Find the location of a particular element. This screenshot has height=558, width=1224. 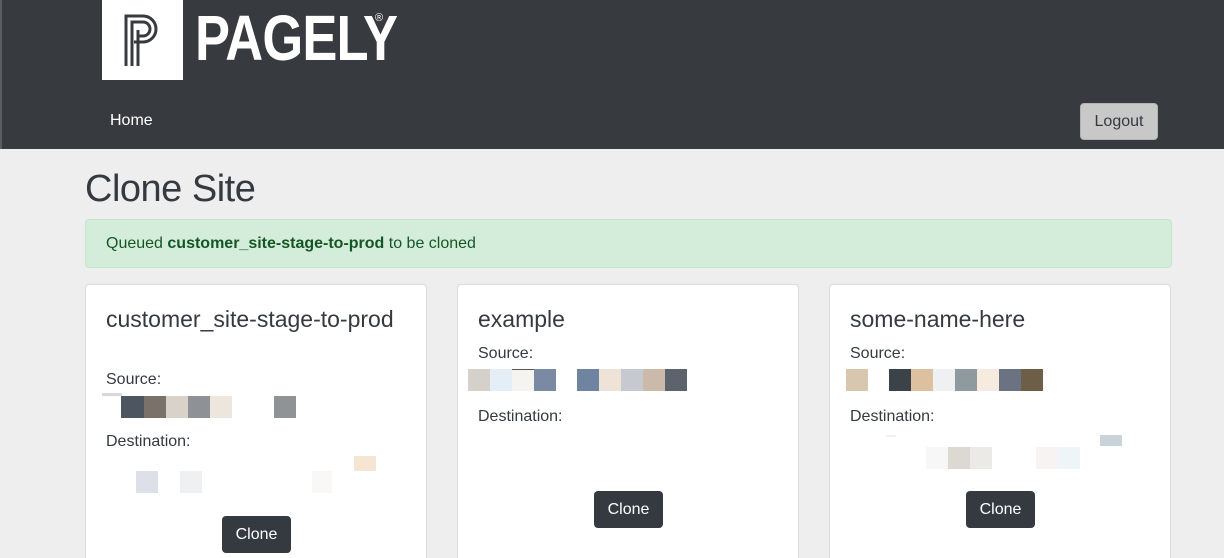

alert-suffix: to be cloned is located at coordinates (432, 243).